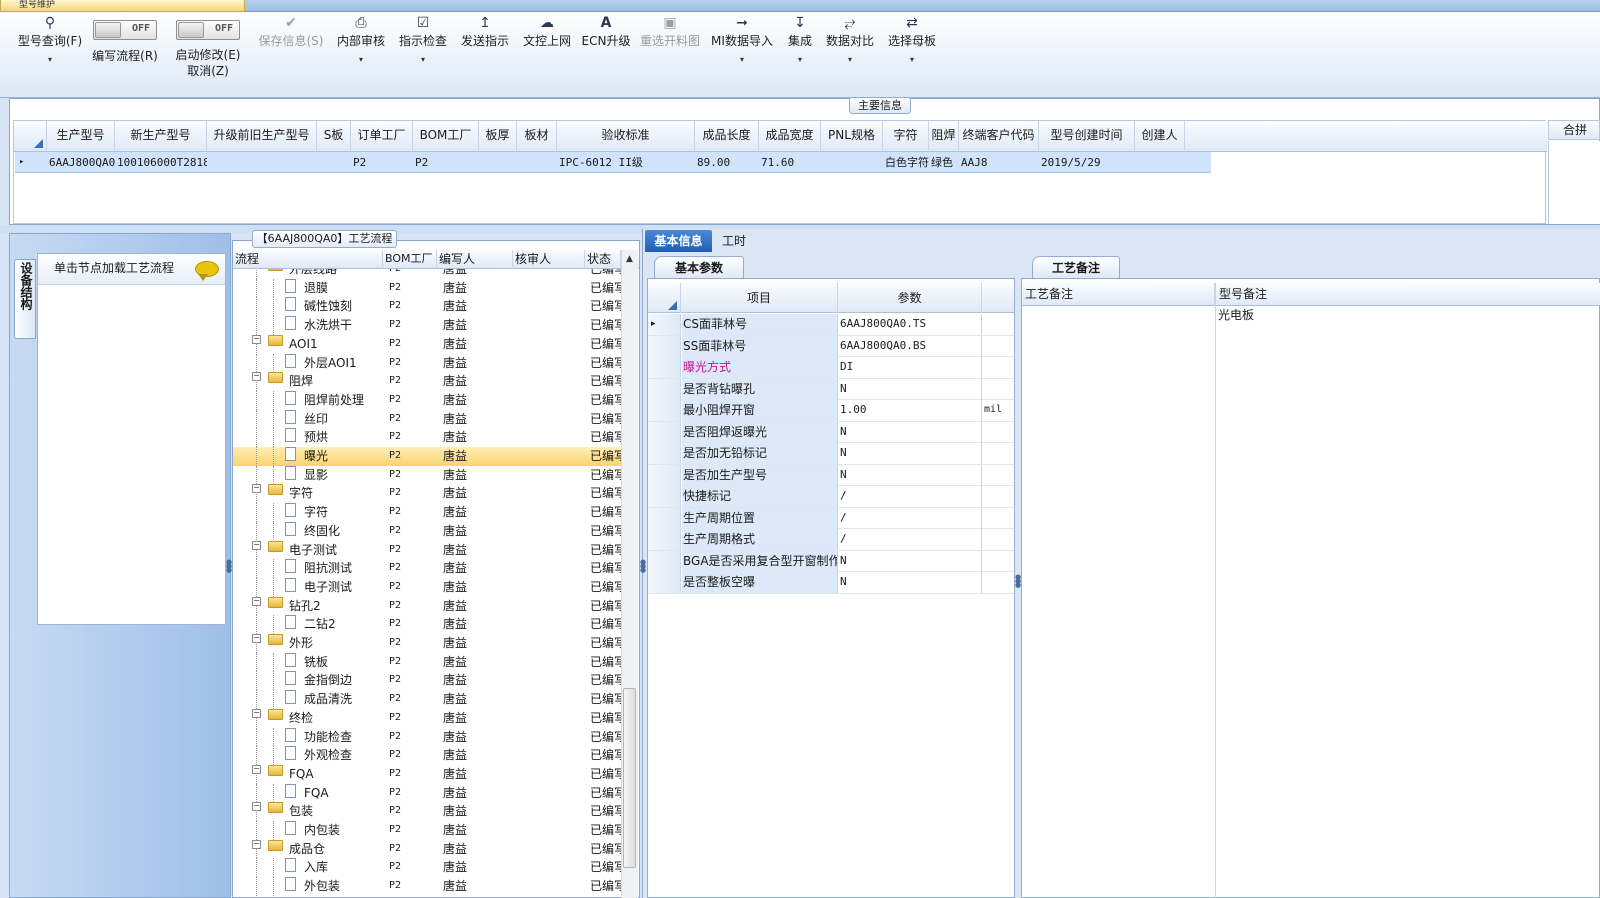 Image resolution: width=1600 pixels, height=898 pixels. Describe the element at coordinates (852, 136) in the screenshot. I see `column-header: PNL规格` at that location.